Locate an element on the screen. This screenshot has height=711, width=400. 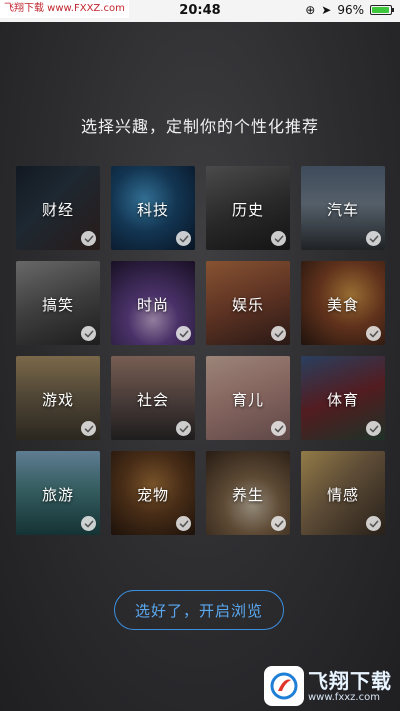
tile-label: 游戏 is located at coordinates (57, 400).